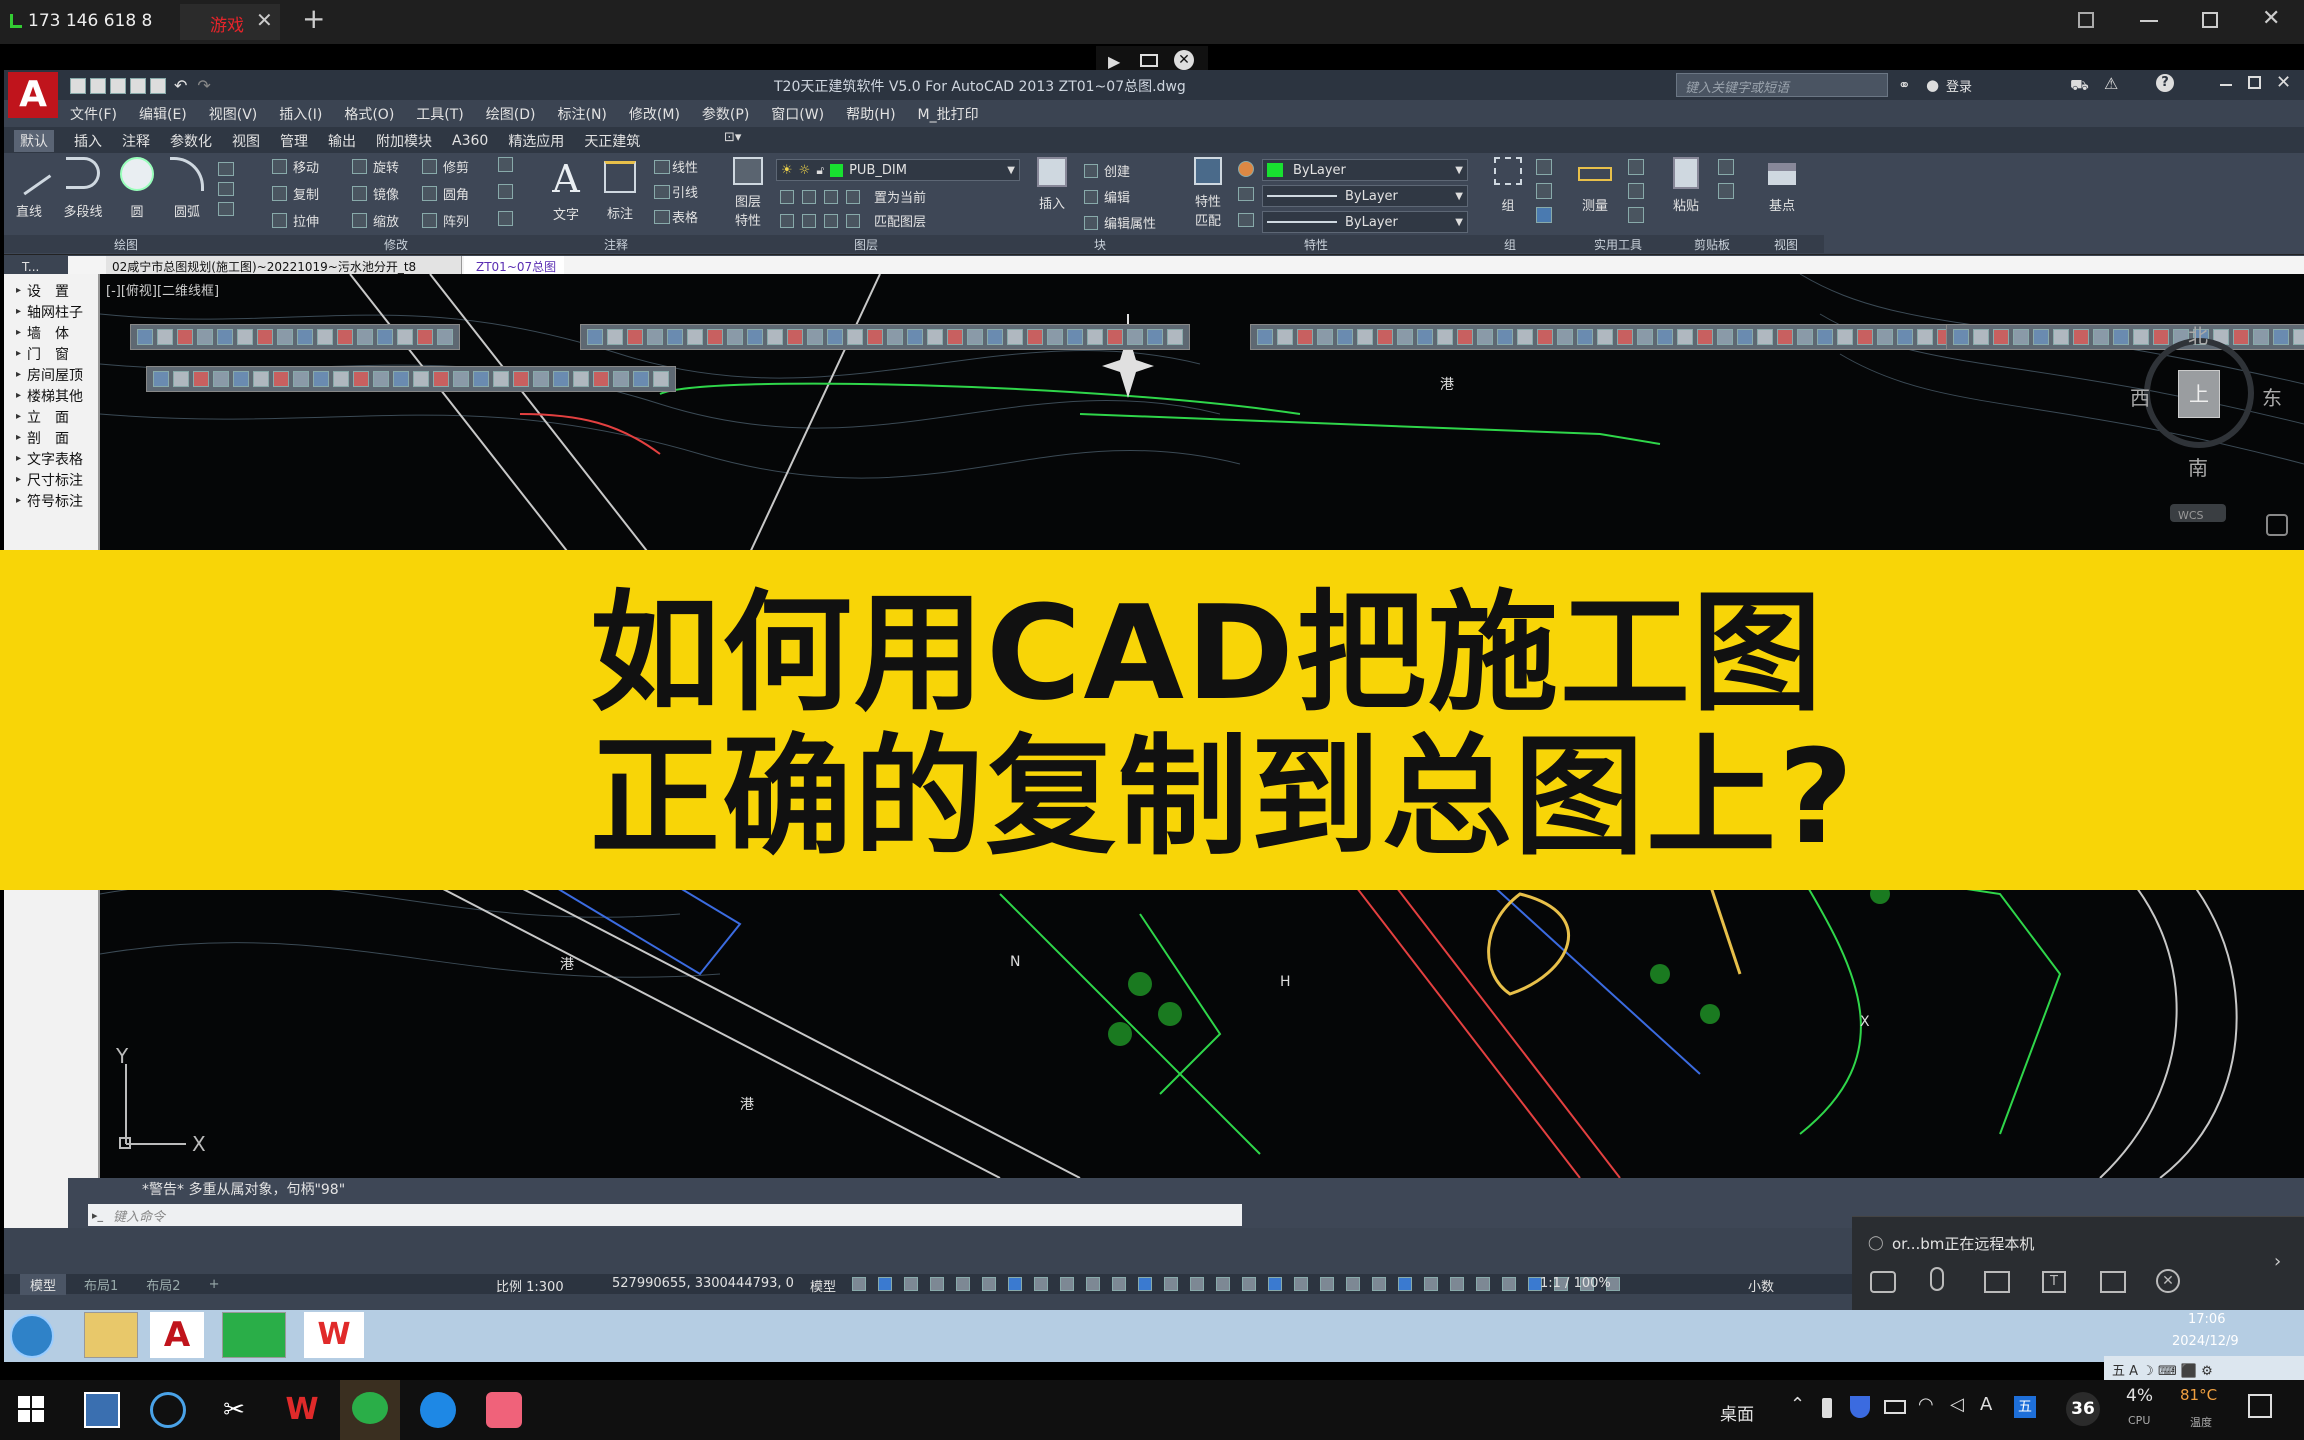 Image resolution: width=2304 pixels, height=1440 pixels. What do you see at coordinates (1737, 1412) in the screenshot?
I see `desktop-label: 桌面` at bounding box center [1737, 1412].